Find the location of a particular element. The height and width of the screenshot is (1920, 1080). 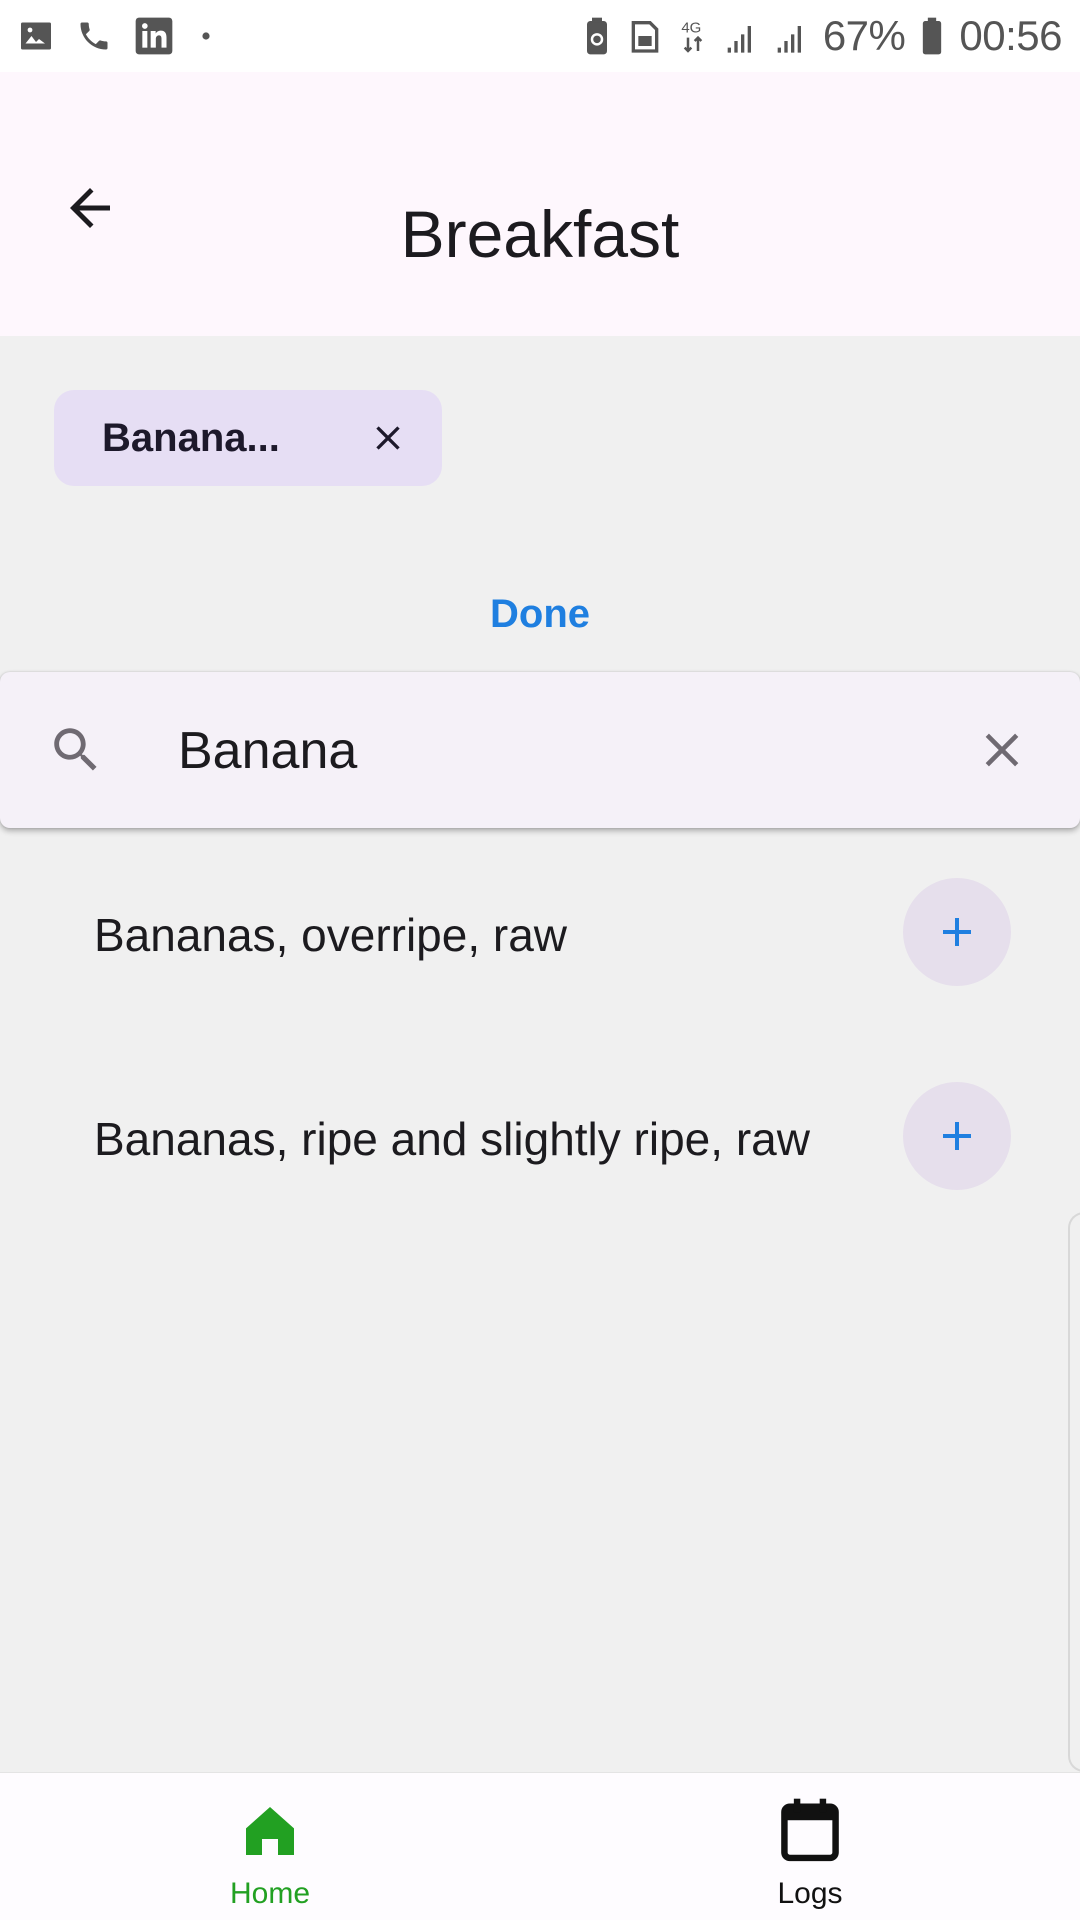

battery-percent: 67% is located at coordinates (864, 35).